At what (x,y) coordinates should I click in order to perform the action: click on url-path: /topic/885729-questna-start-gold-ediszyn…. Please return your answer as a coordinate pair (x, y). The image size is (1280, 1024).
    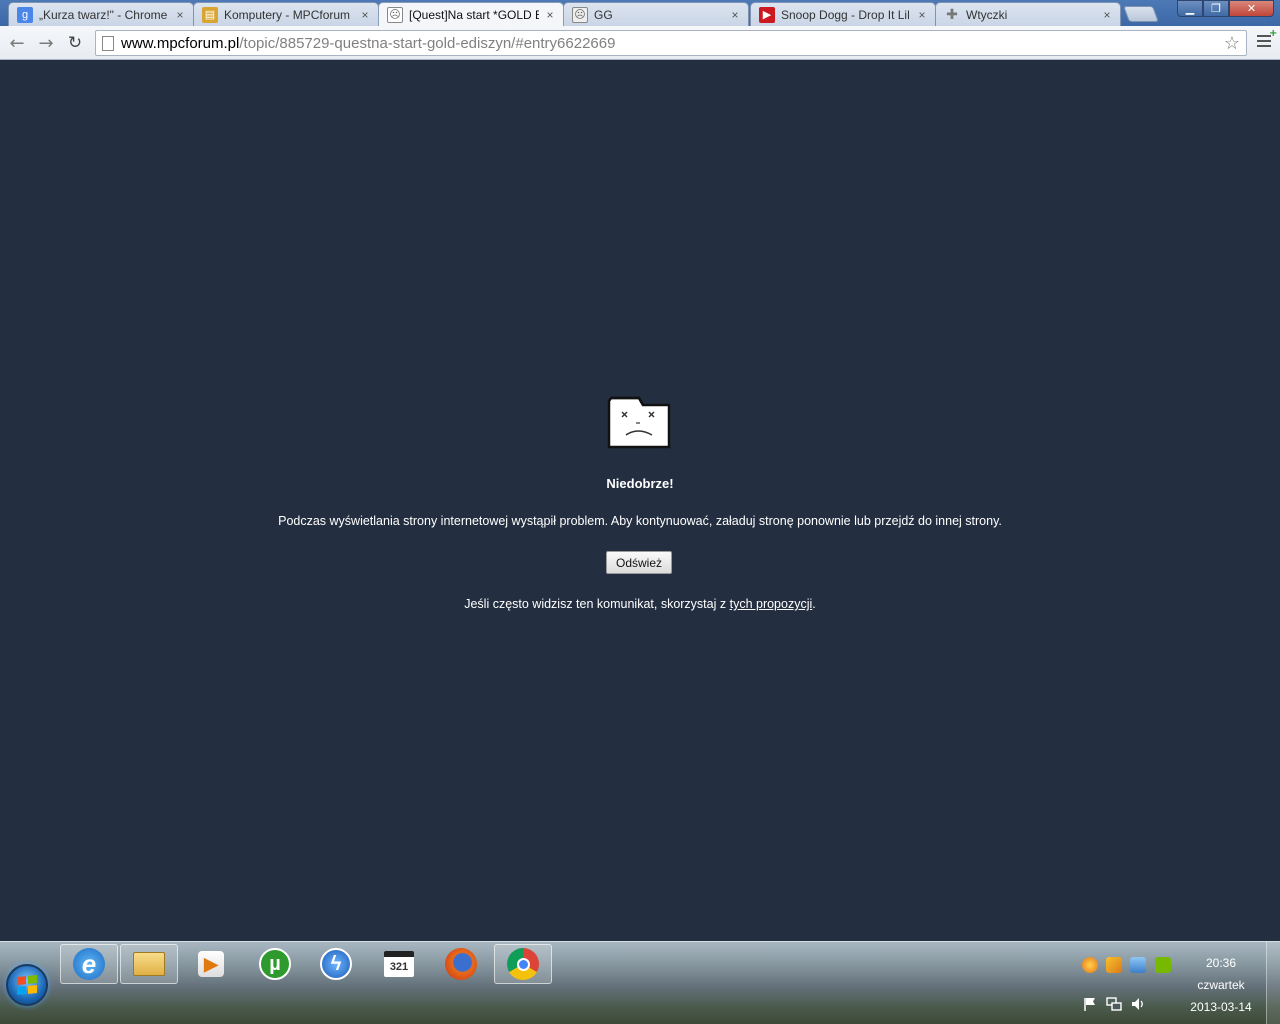
    Looking at the image, I should click on (427, 43).